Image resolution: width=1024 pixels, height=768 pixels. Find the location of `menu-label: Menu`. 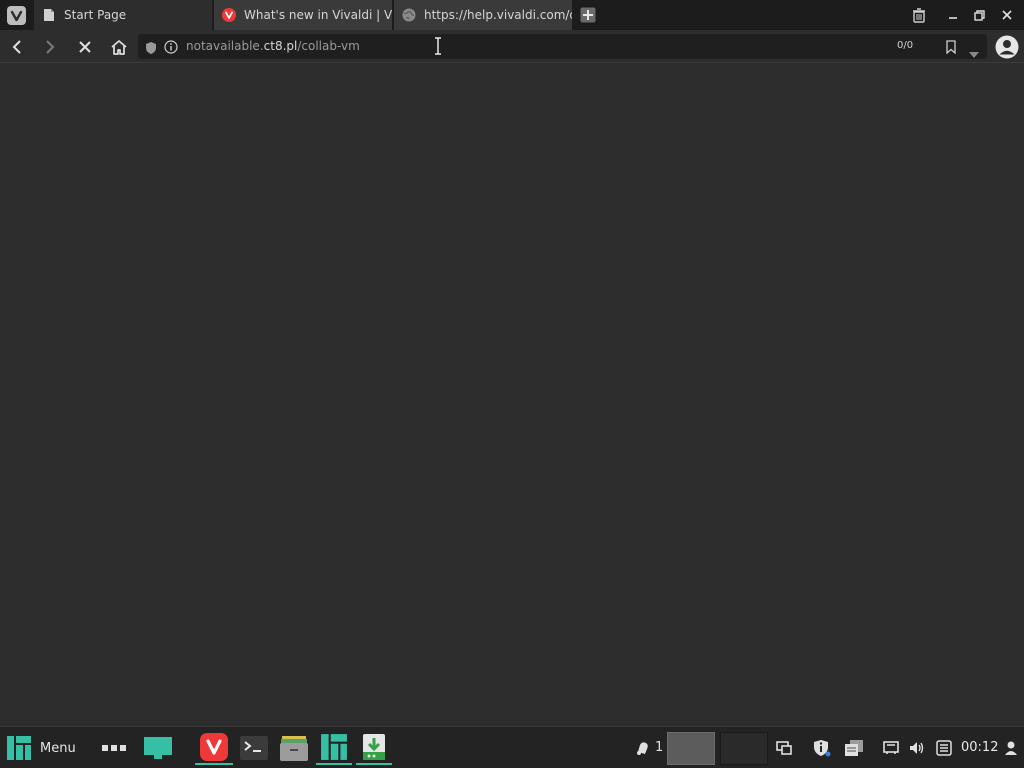

menu-label: Menu is located at coordinates (58, 748).